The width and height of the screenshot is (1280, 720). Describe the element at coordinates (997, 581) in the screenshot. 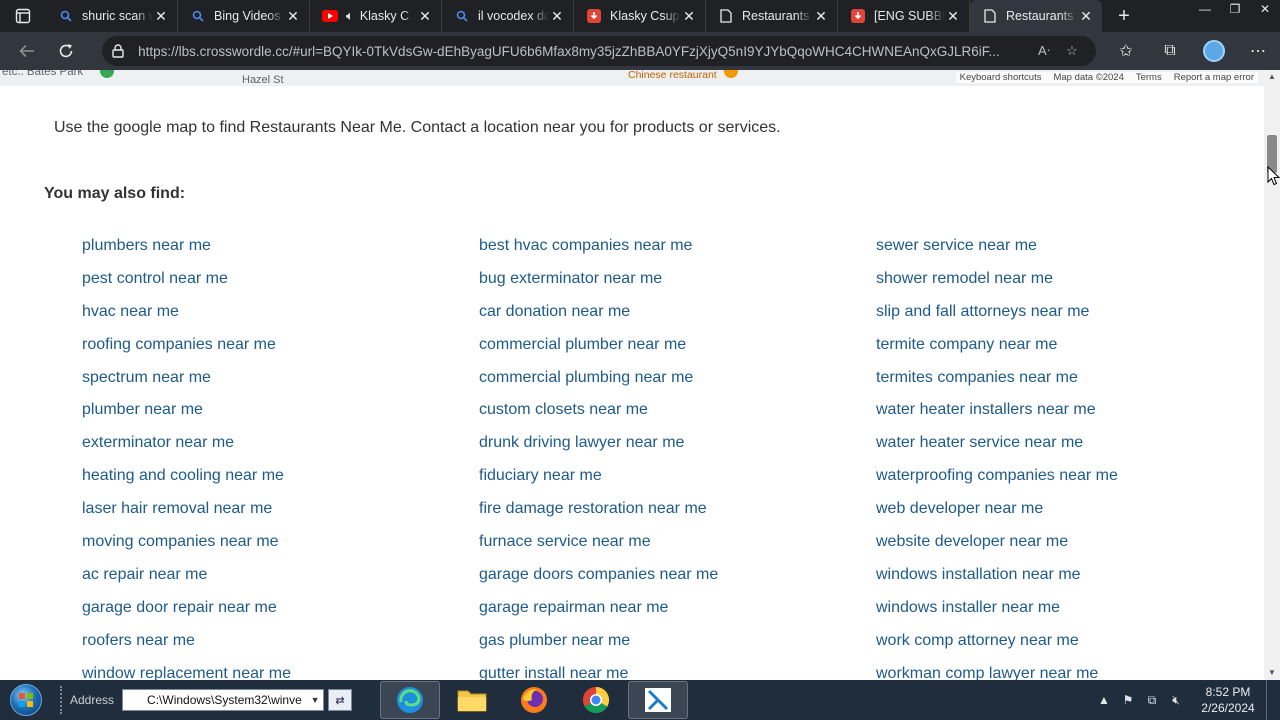

I see `related-link: windows installation near me` at that location.